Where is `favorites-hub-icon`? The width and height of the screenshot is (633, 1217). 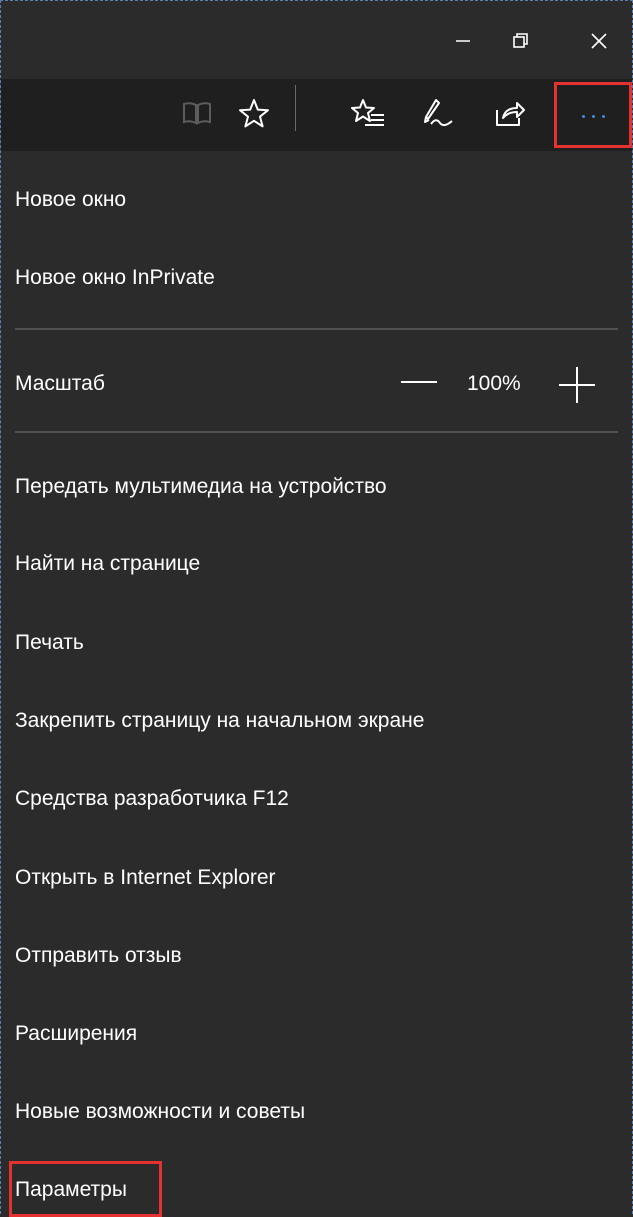
favorites-hub-icon is located at coordinates (368, 115).